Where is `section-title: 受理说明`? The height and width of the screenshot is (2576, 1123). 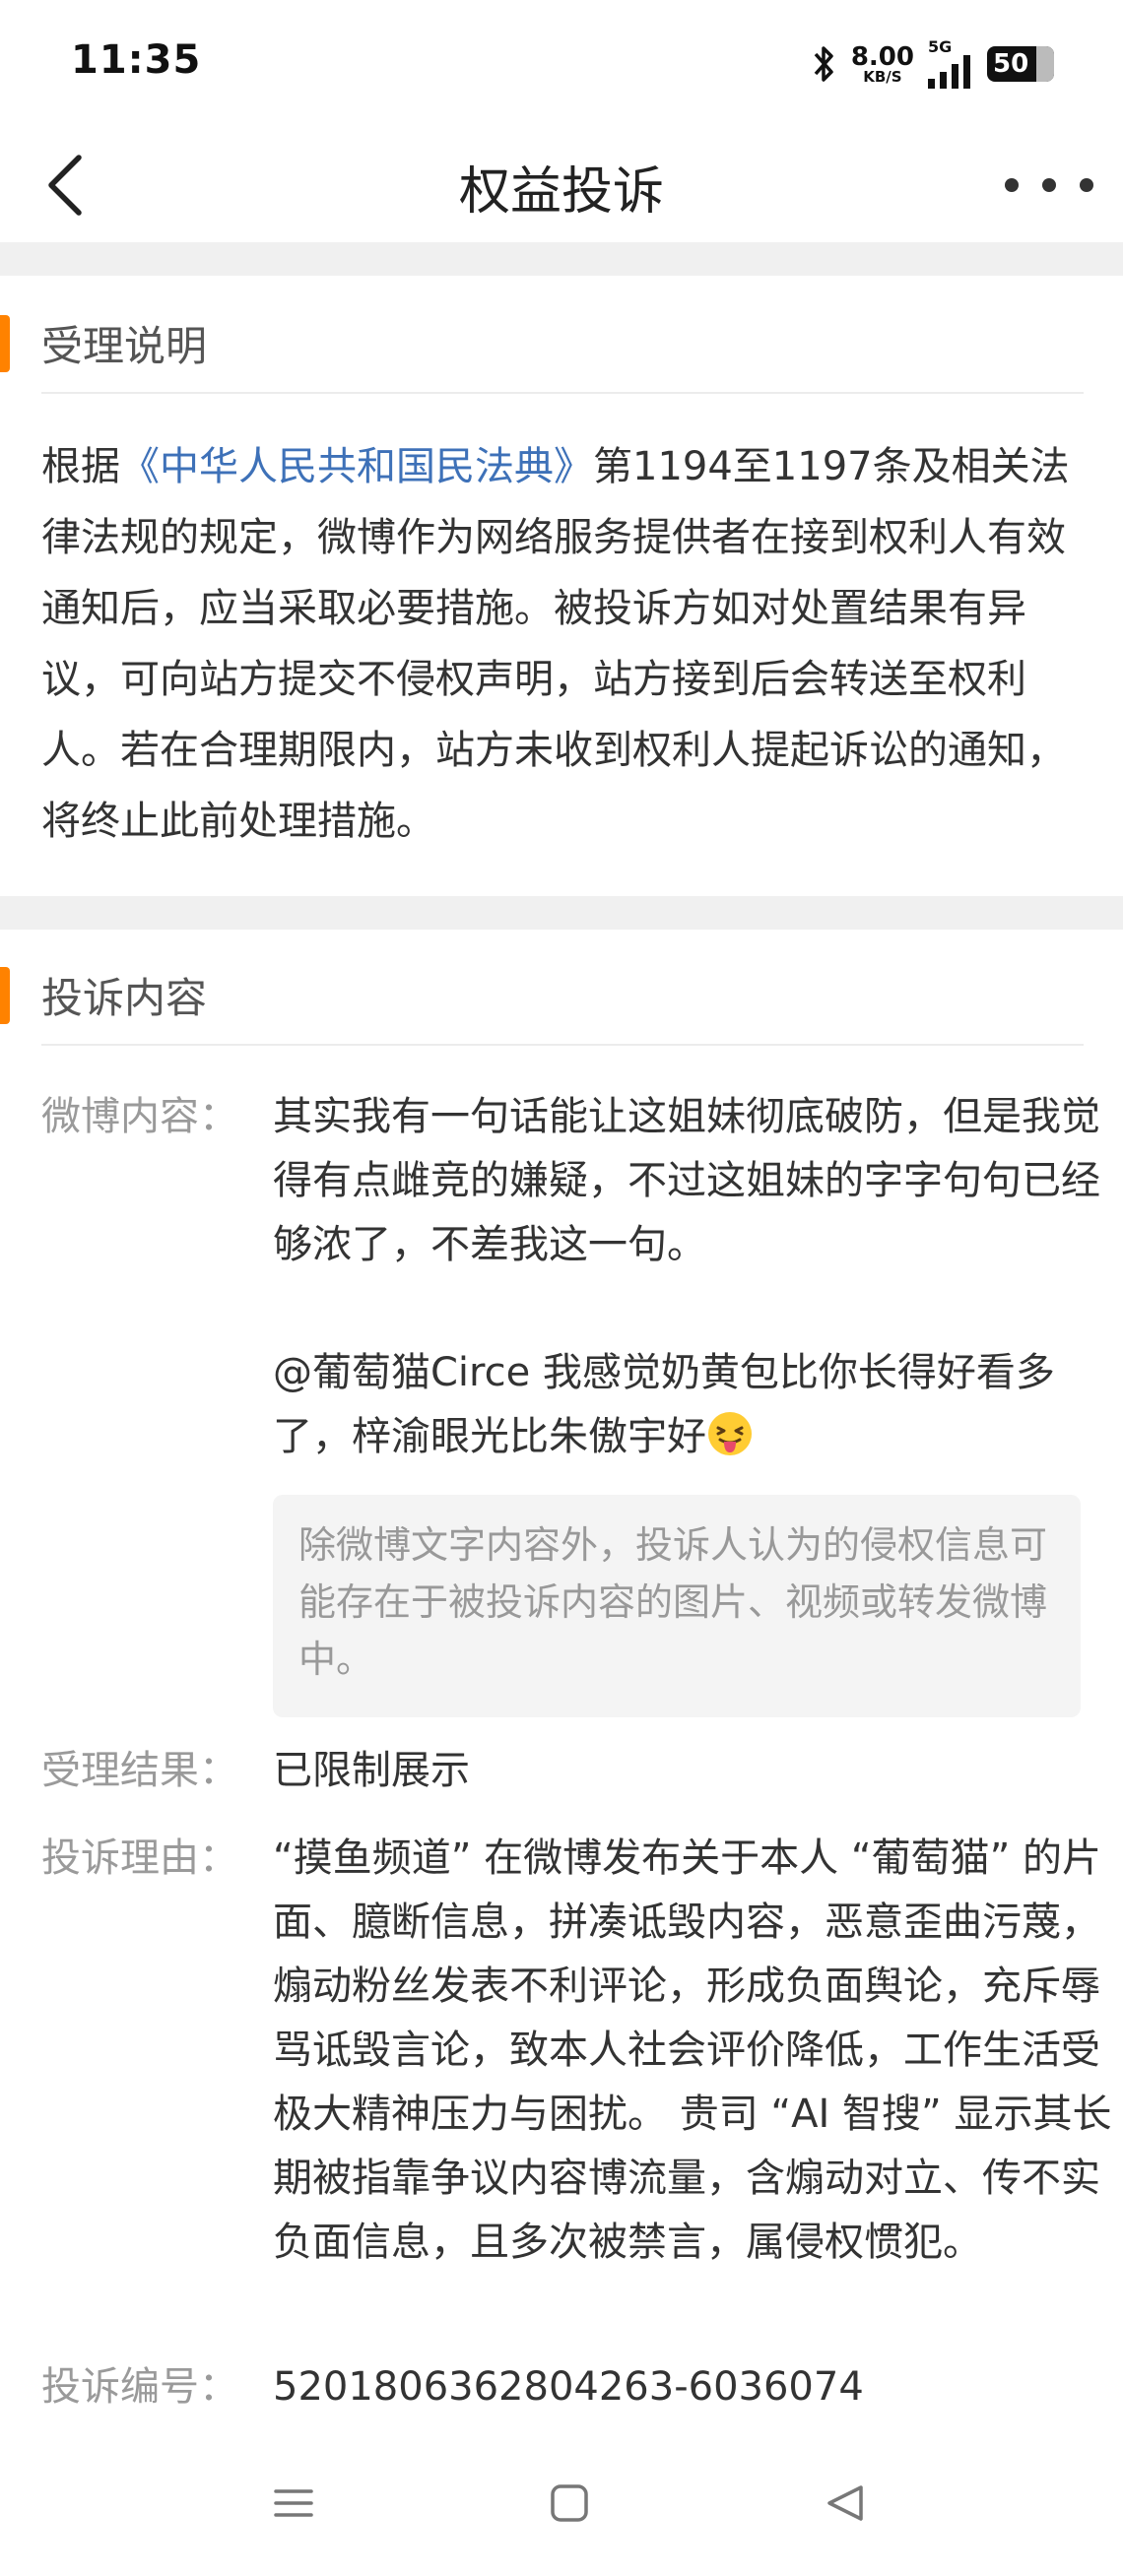
section-title: 受理说明 is located at coordinates (124, 346).